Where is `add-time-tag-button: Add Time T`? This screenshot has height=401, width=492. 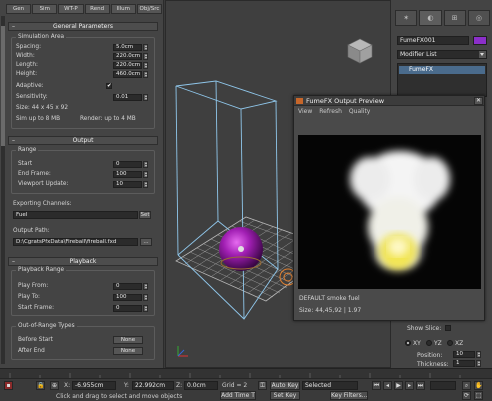
add-time-tag-button: Add Time T is located at coordinates (238, 395).